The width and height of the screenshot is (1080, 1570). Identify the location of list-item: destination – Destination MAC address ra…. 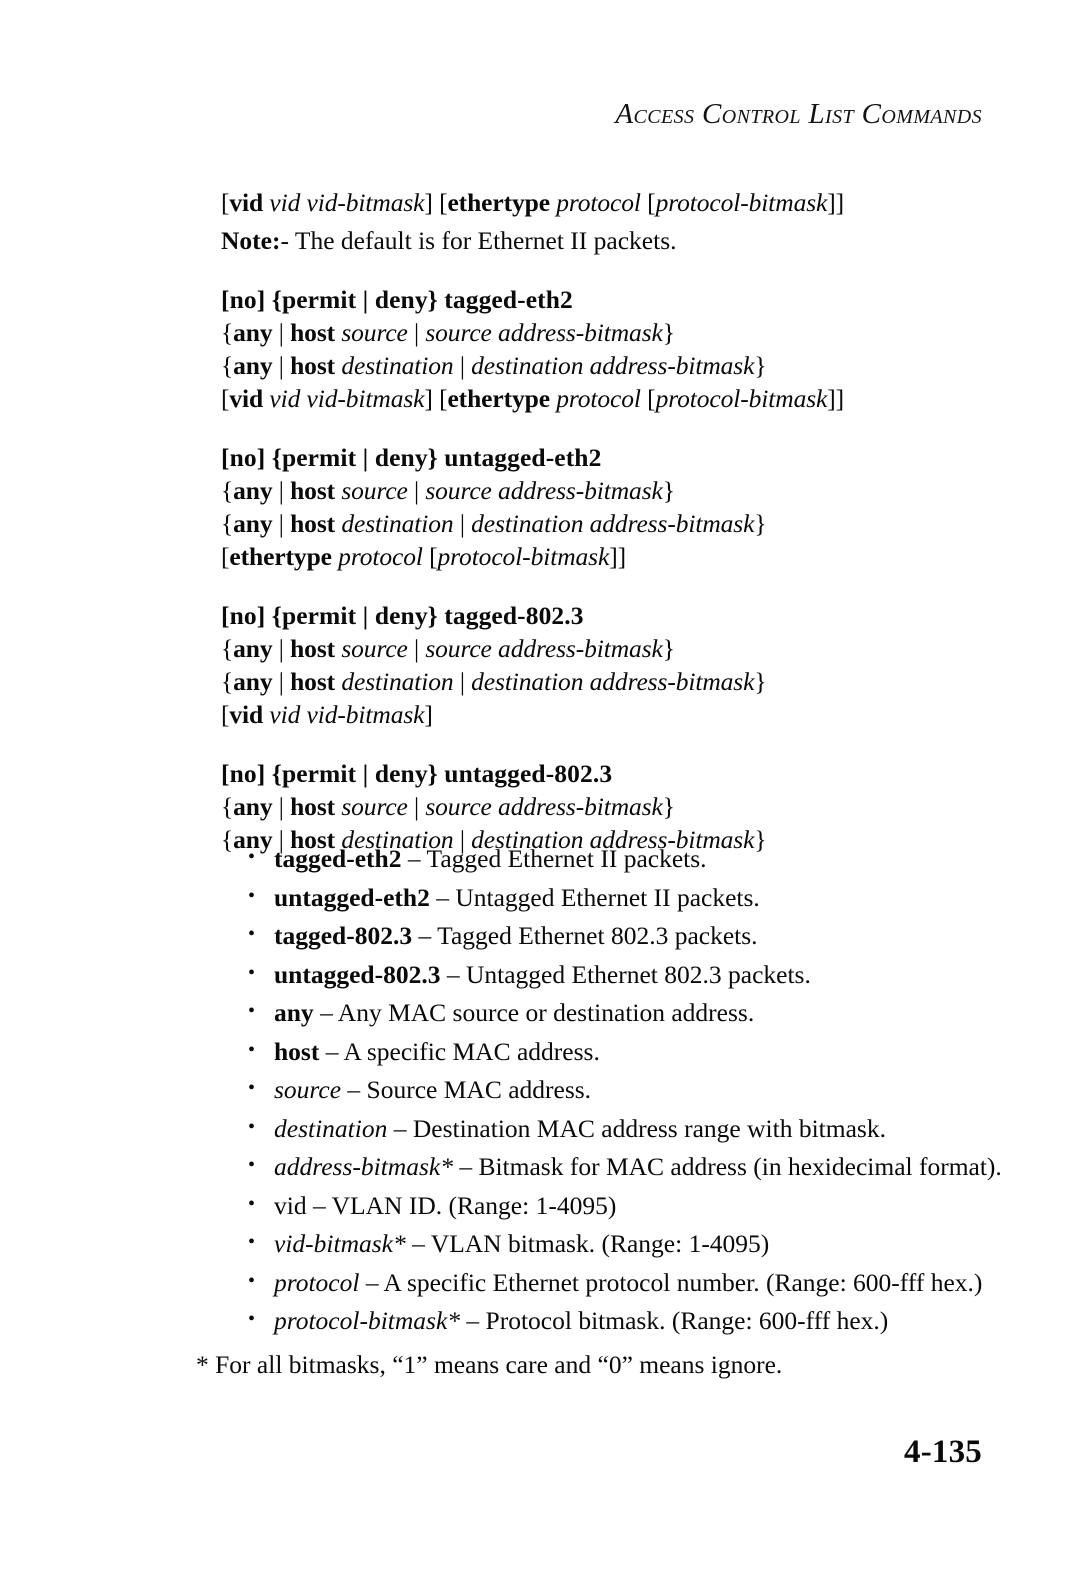
(643, 1128).